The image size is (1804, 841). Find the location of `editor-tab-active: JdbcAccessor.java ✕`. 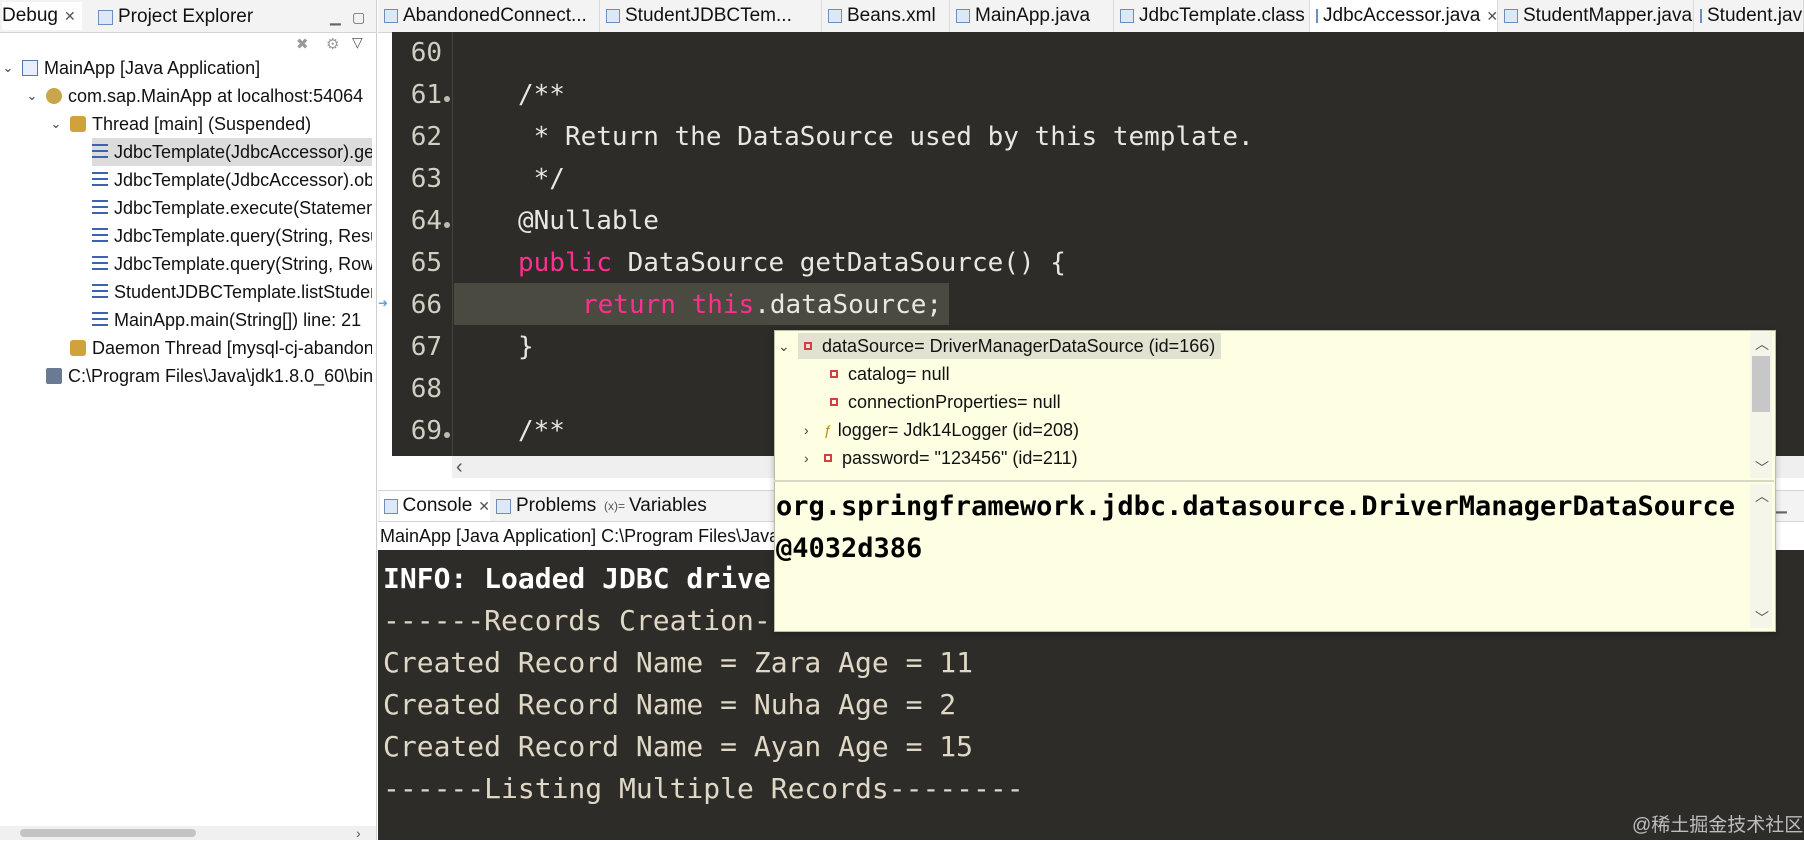

editor-tab-active: JdbcAccessor.java ✕ is located at coordinates (1404, 16).